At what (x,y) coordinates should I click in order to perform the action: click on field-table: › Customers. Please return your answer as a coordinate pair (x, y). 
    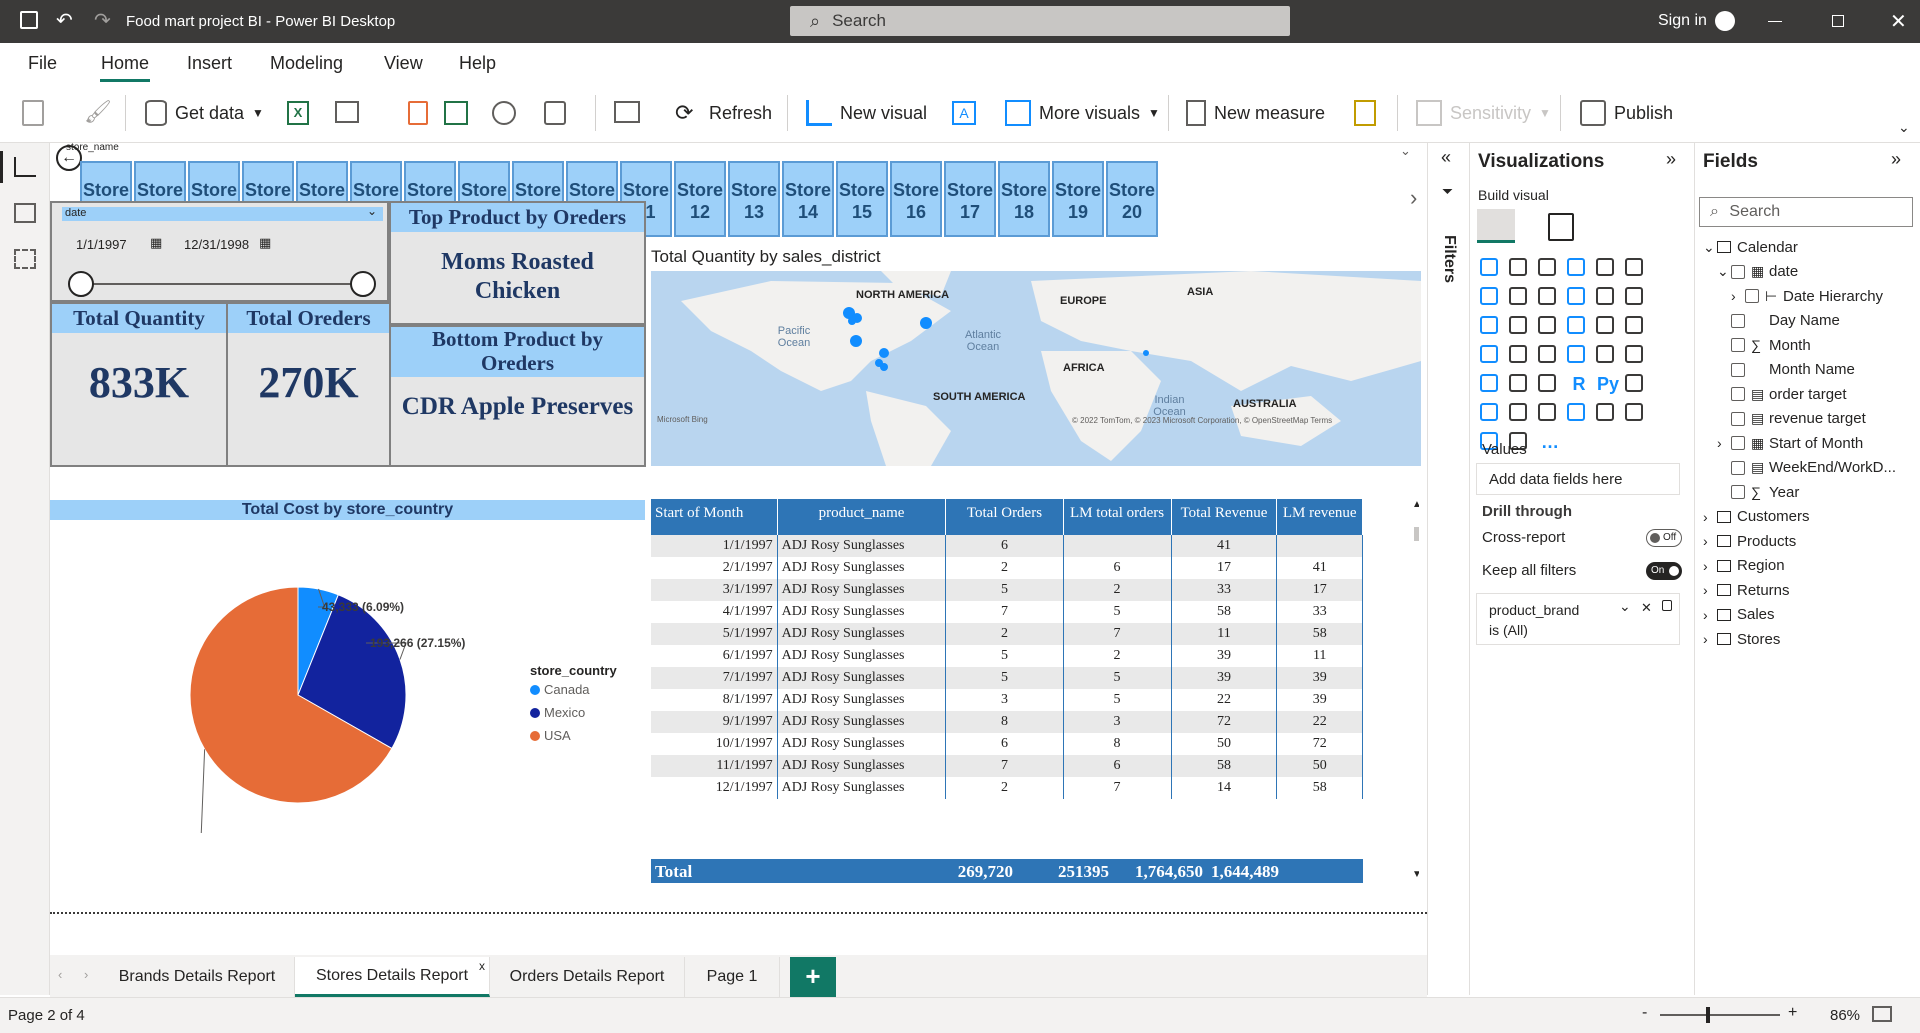
    Looking at the image, I should click on (1752, 517).